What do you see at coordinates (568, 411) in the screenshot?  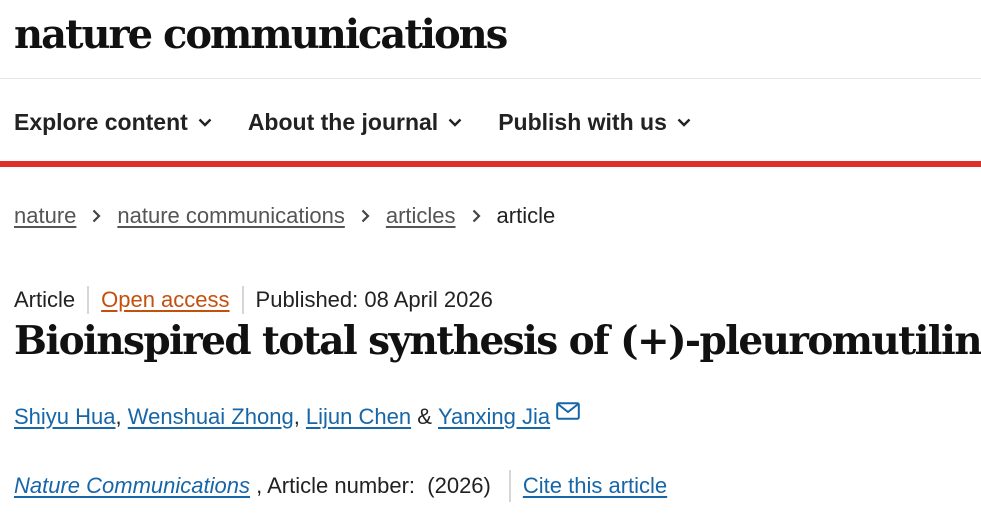 I see `mail-icon` at bounding box center [568, 411].